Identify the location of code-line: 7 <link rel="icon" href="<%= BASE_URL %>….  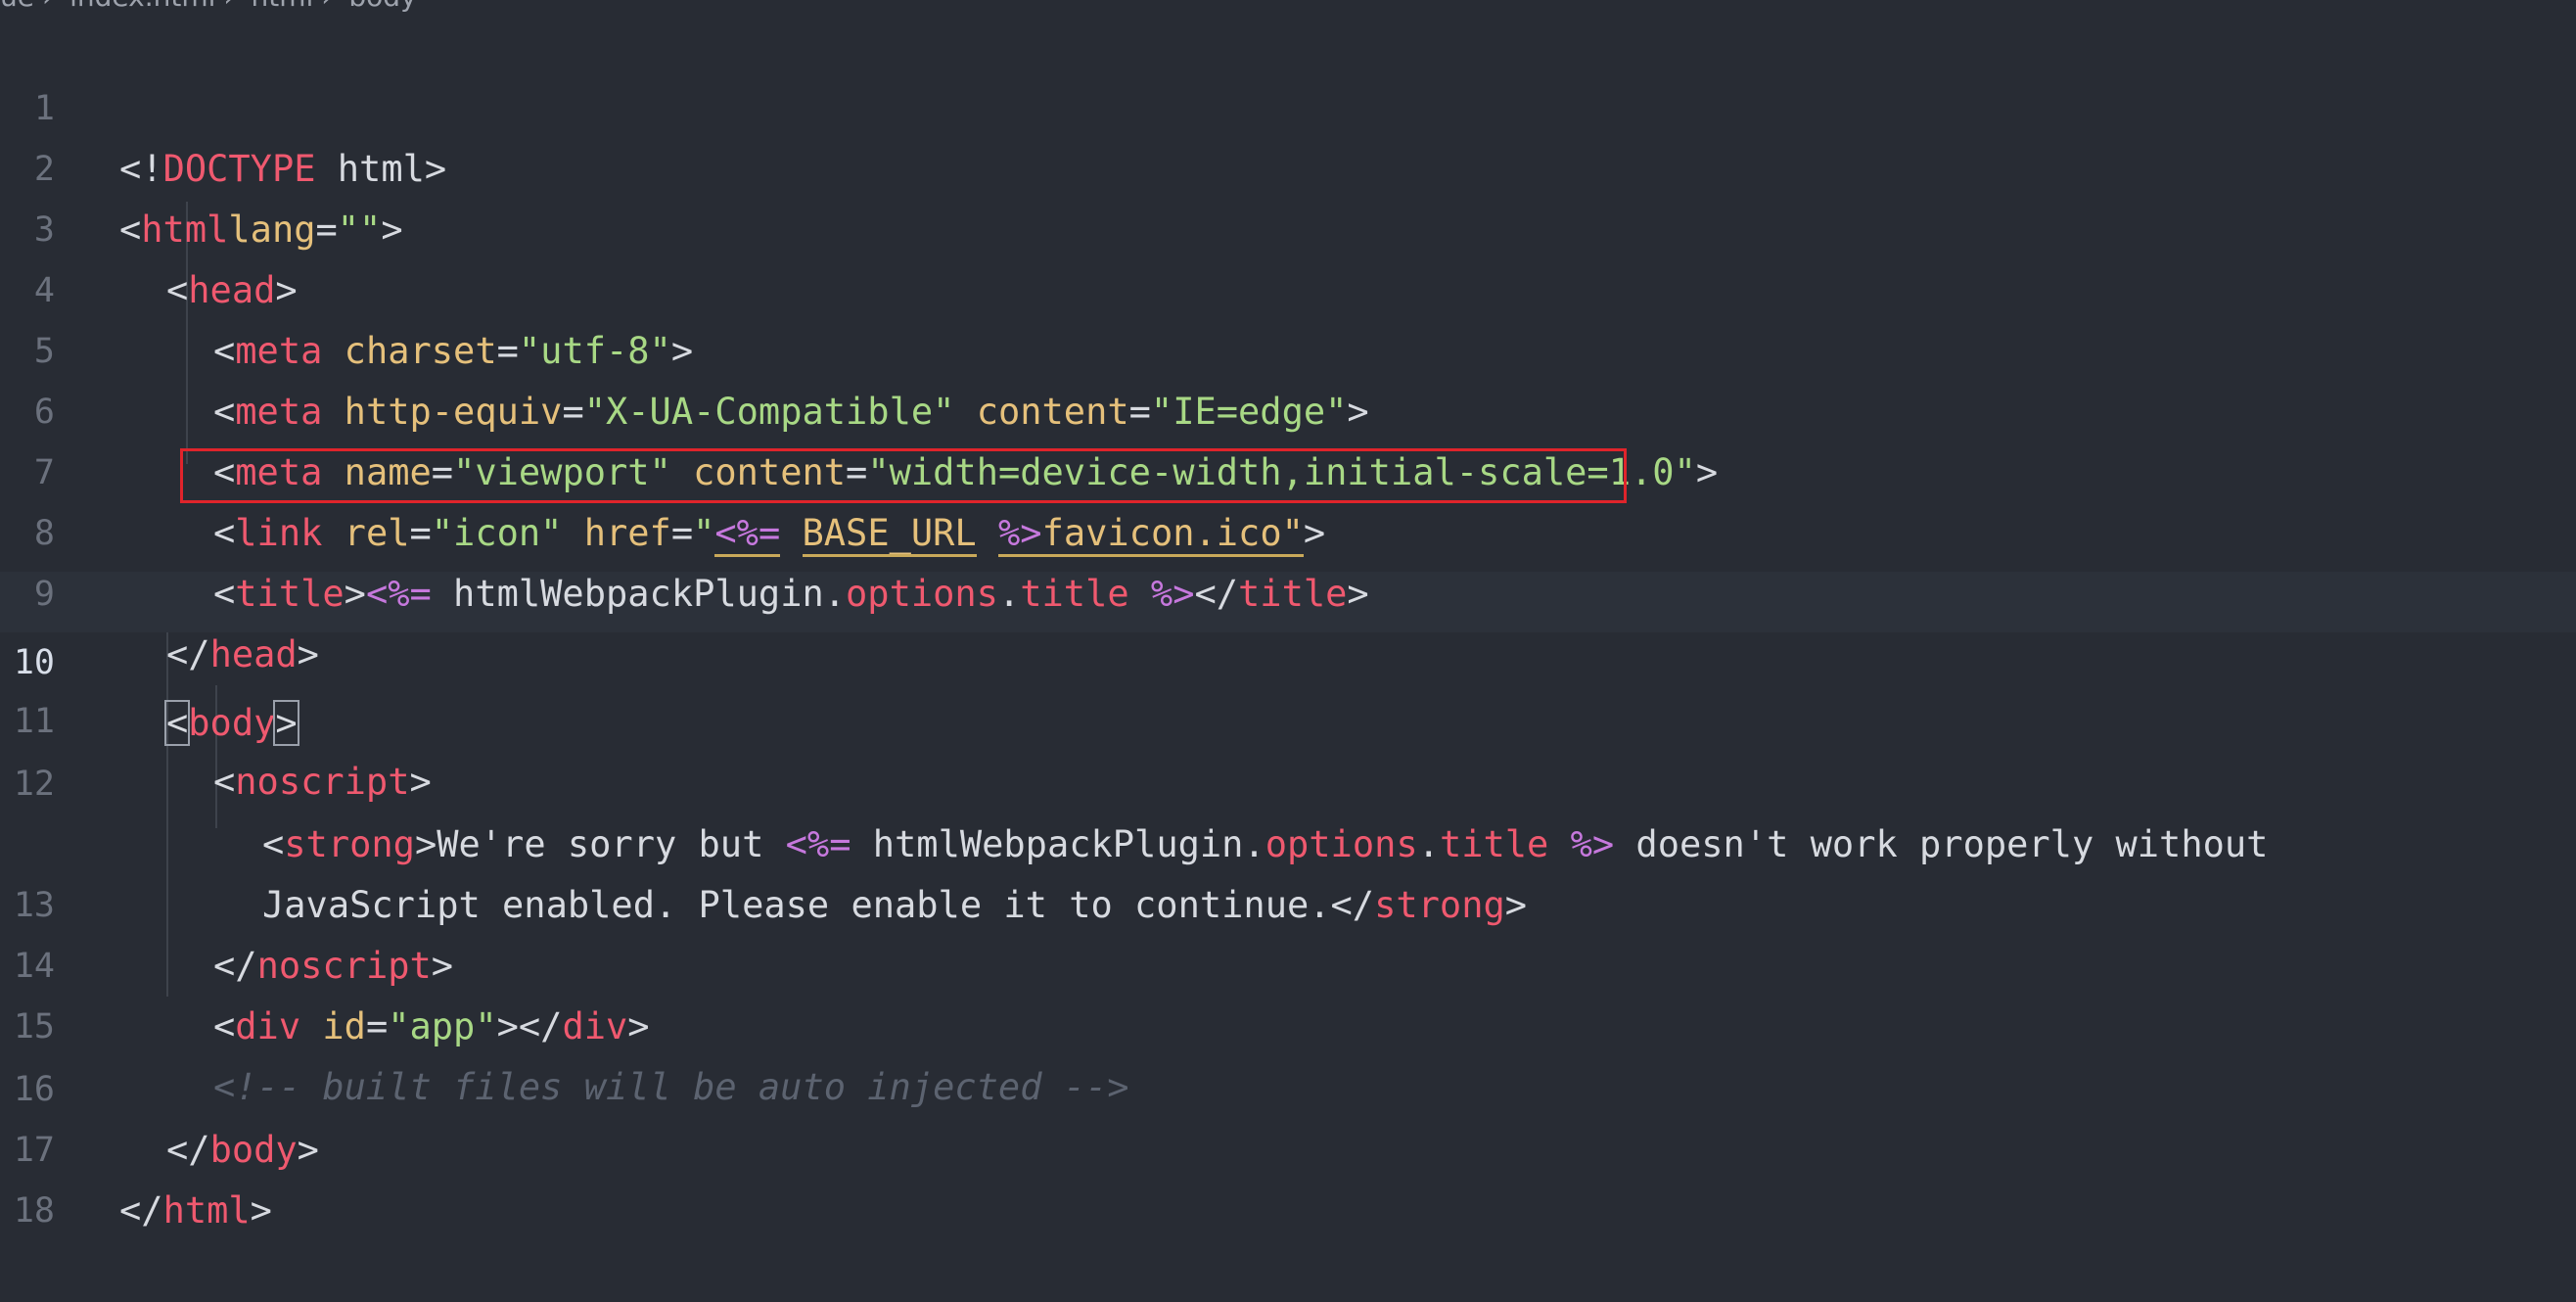
(1288, 469).